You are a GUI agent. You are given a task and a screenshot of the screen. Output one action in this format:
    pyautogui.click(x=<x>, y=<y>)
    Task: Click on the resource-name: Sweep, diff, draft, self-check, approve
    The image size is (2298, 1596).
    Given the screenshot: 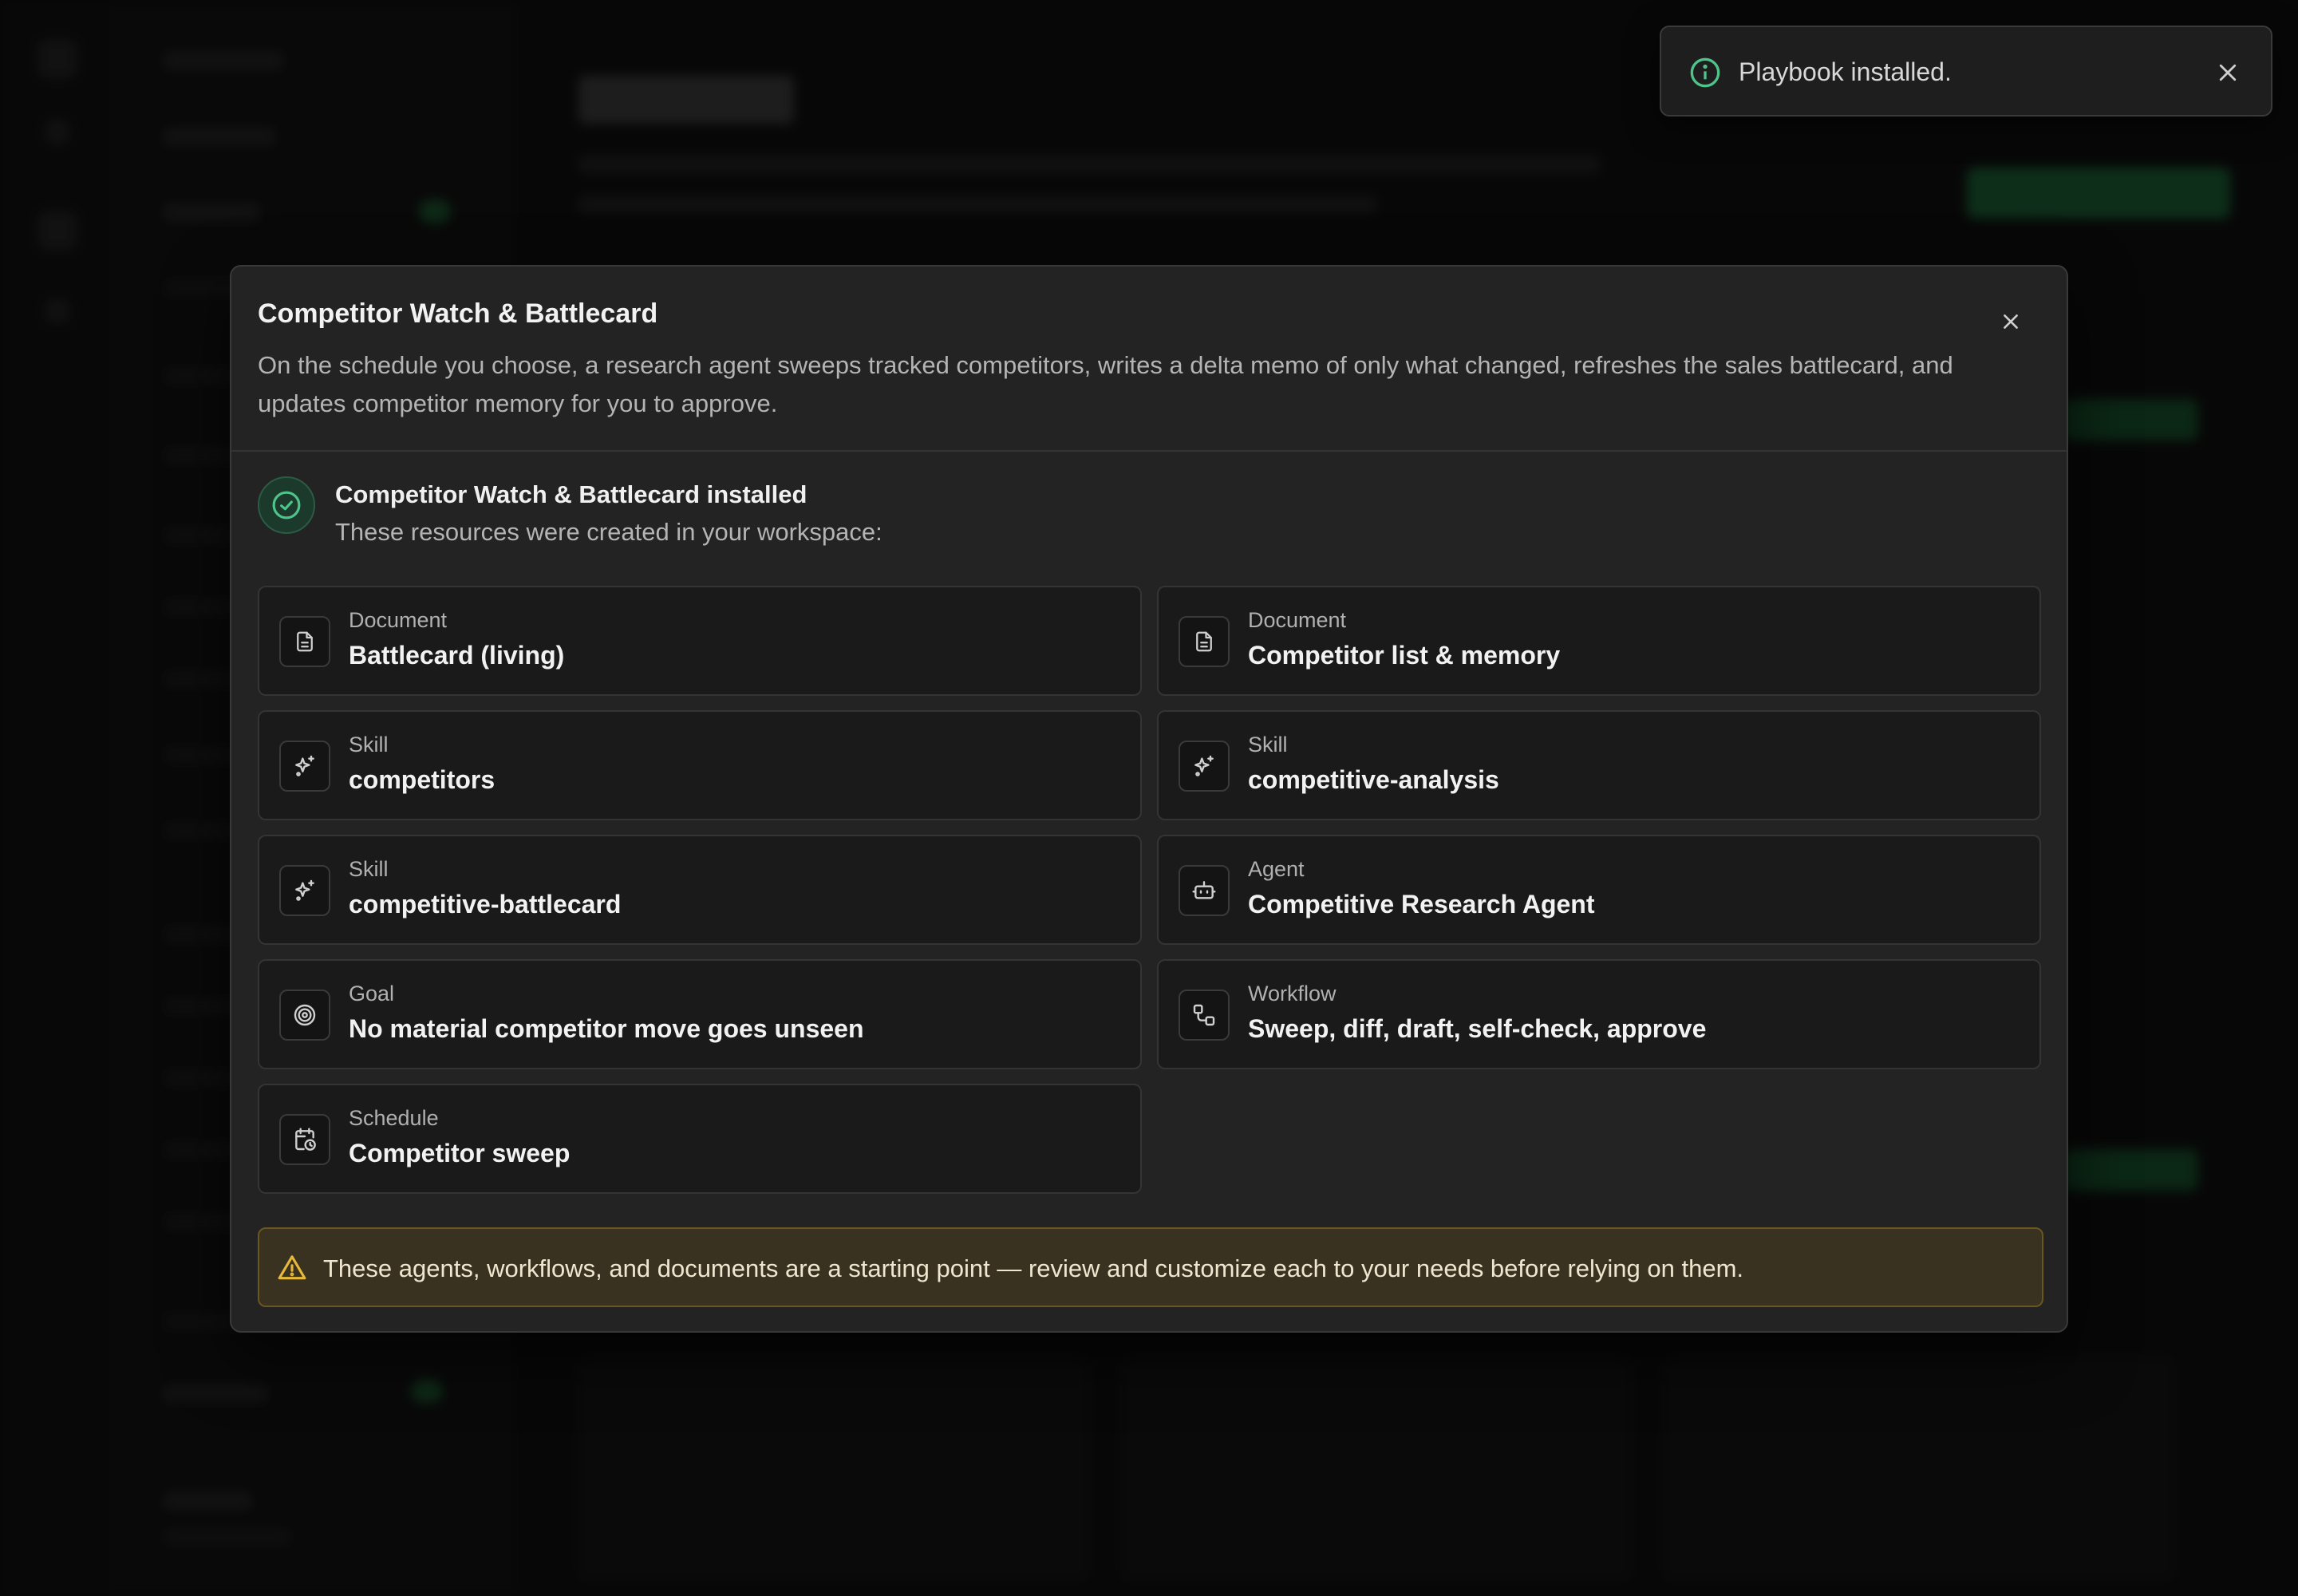 What is the action you would take?
    pyautogui.click(x=1478, y=1028)
    